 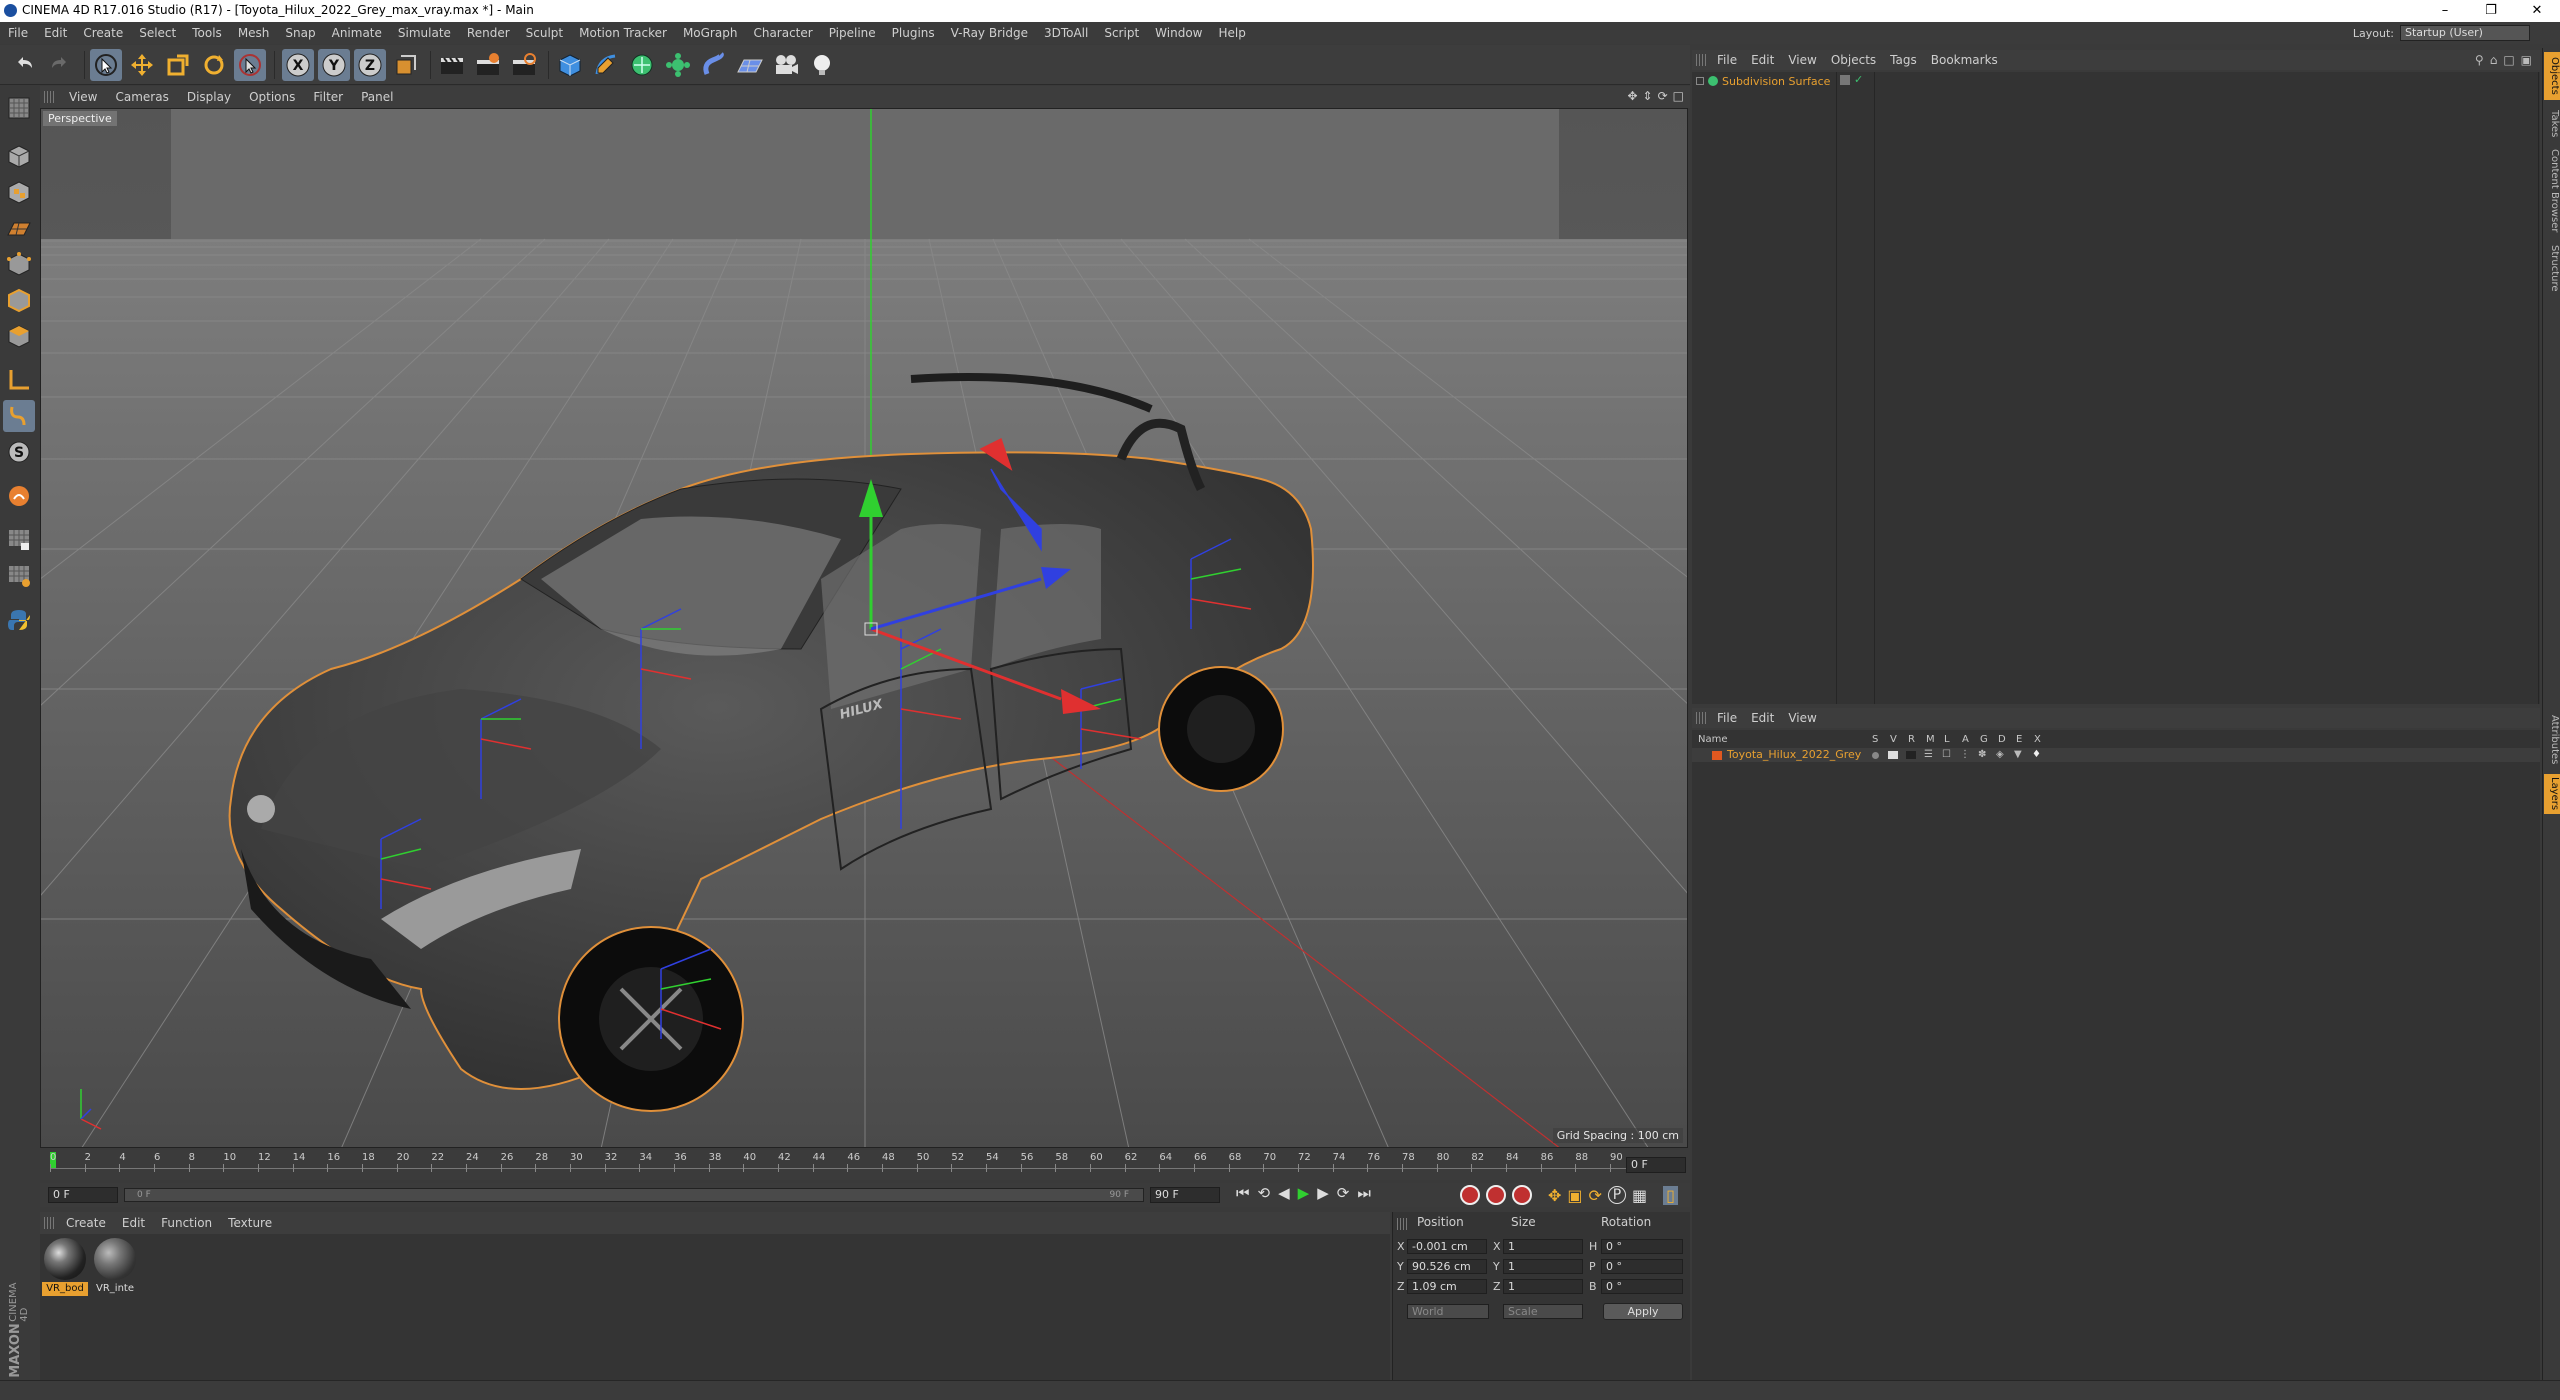 I want to click on menu-edit: Edit, so click(x=55, y=33).